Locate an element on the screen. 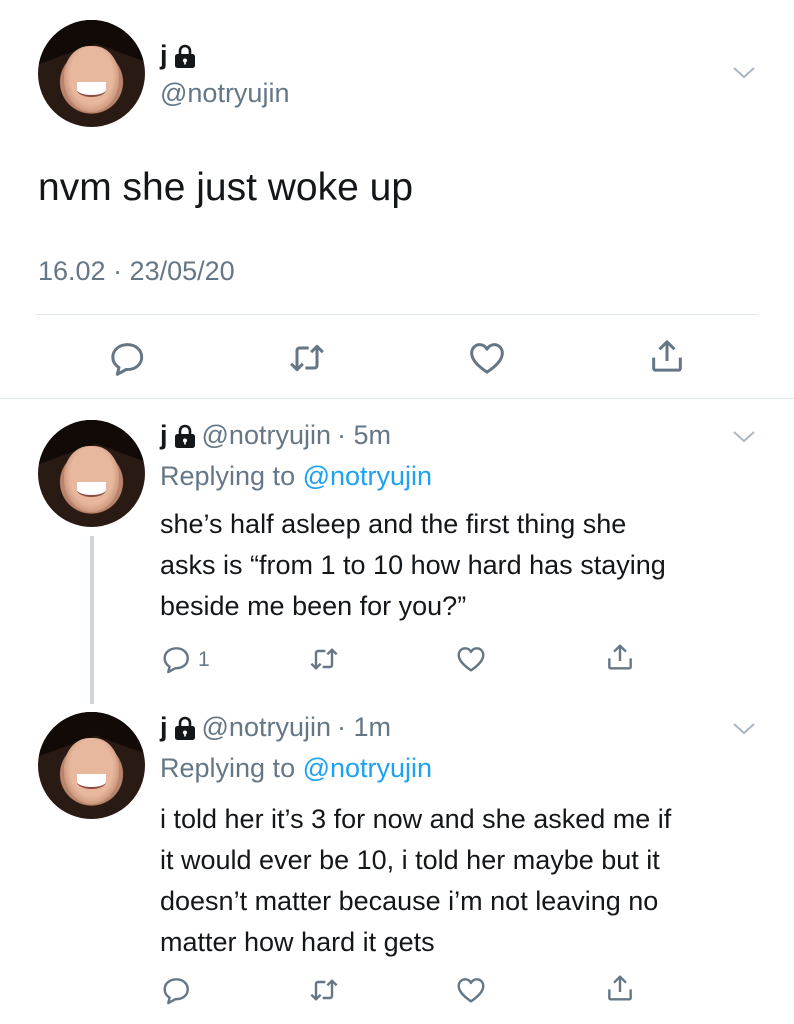 The height and width of the screenshot is (1024, 794). reply-author-row: j @notryujin · 5m is located at coordinates (275, 435).